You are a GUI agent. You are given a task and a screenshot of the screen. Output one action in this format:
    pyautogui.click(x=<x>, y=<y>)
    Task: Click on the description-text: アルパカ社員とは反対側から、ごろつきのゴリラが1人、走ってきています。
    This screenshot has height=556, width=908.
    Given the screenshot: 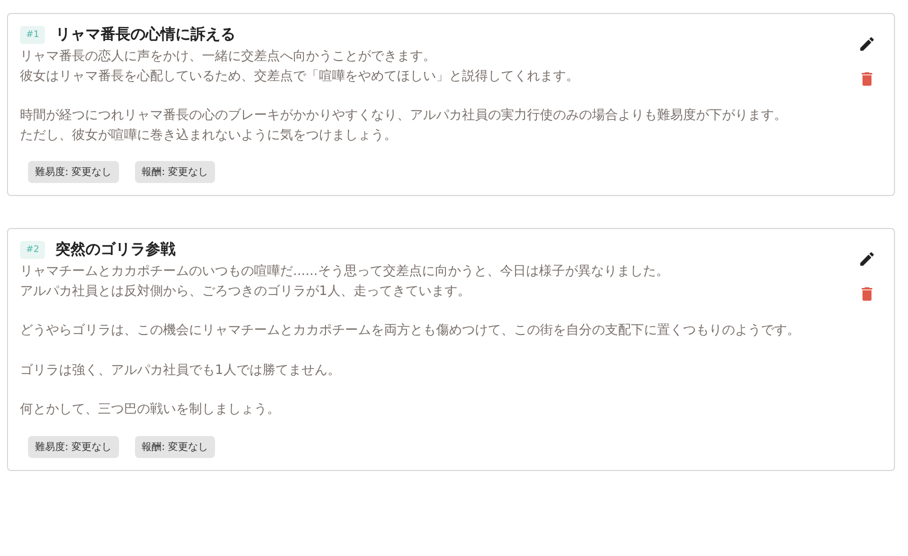 What is the action you would take?
    pyautogui.click(x=246, y=291)
    